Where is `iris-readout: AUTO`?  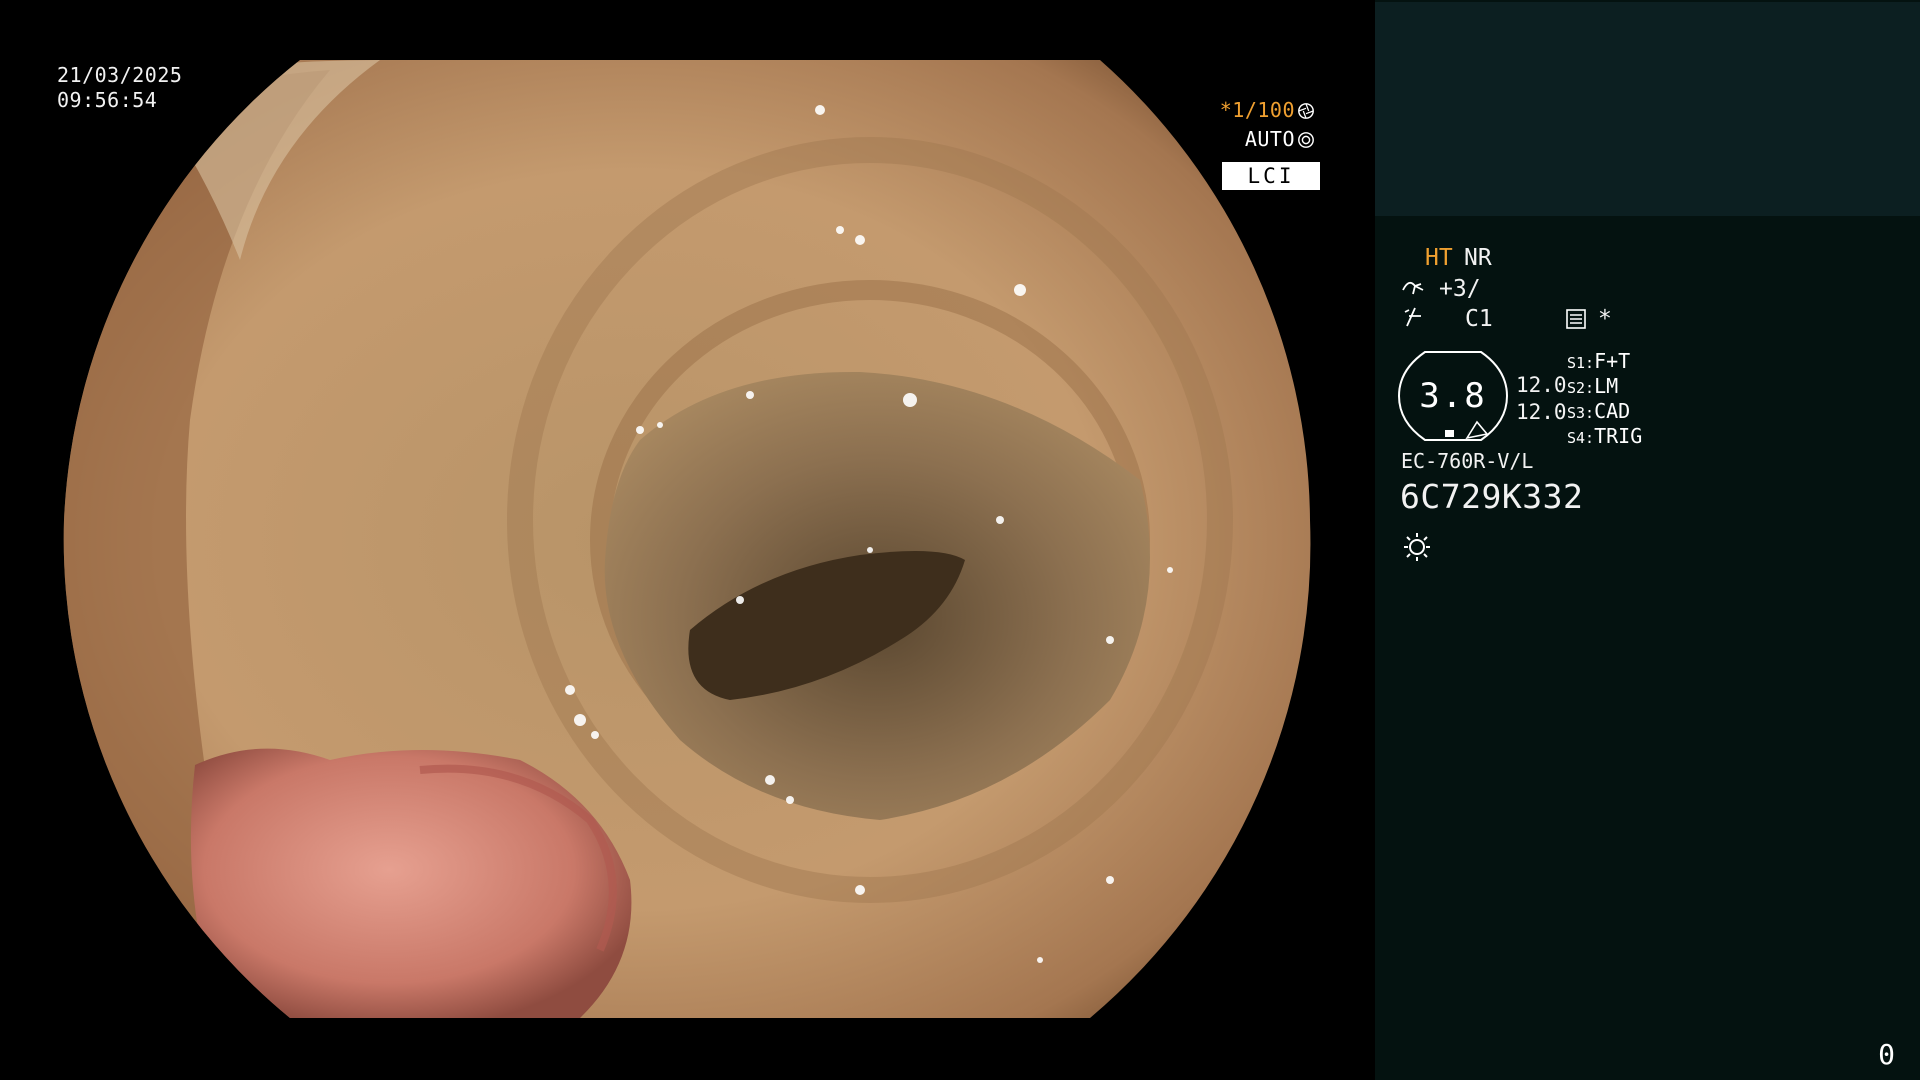
iris-readout: AUTO is located at coordinates (1280, 139).